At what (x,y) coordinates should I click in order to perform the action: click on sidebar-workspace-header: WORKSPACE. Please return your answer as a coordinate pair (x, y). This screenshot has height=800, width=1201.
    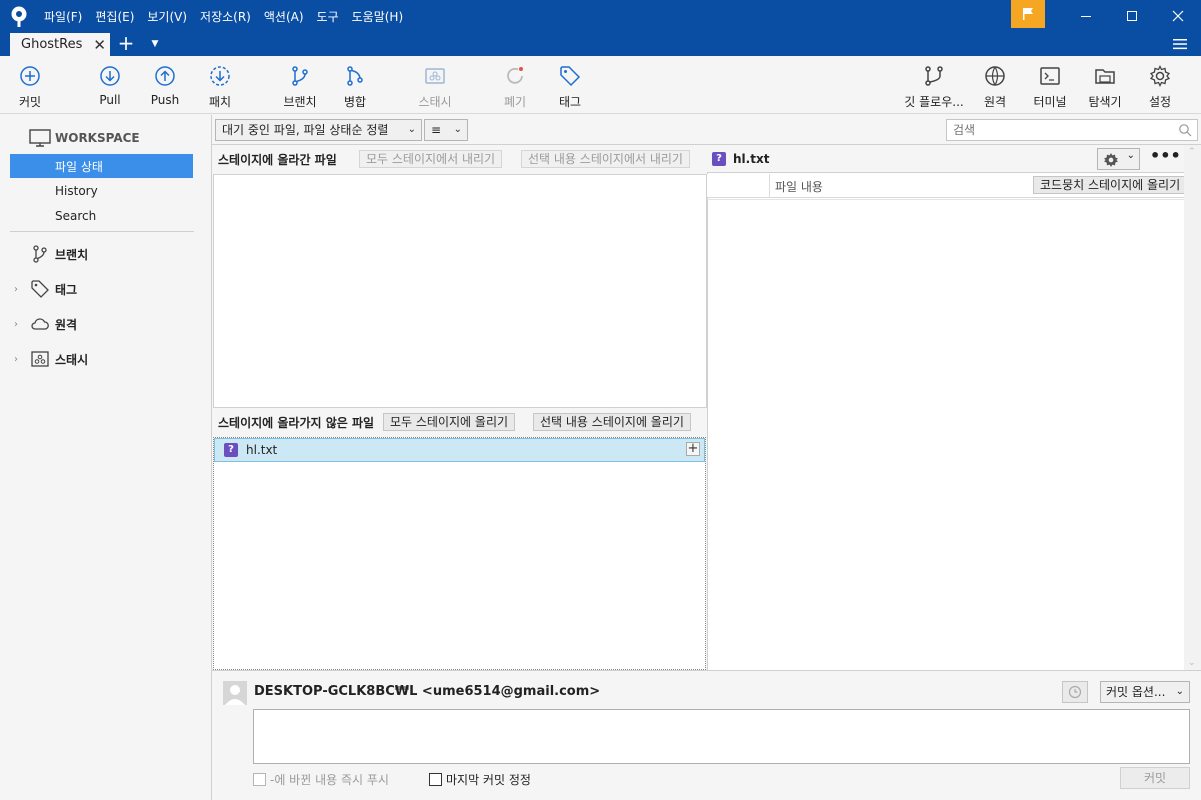
    Looking at the image, I should click on (106, 138).